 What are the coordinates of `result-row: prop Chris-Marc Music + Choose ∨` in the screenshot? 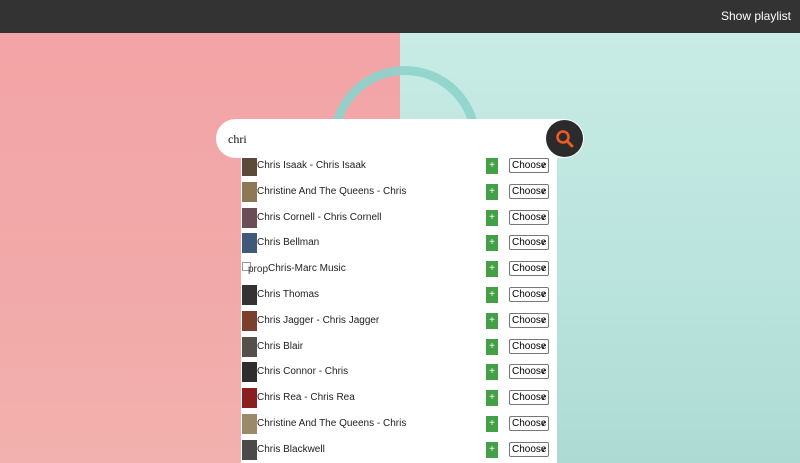 It's located at (399, 269).